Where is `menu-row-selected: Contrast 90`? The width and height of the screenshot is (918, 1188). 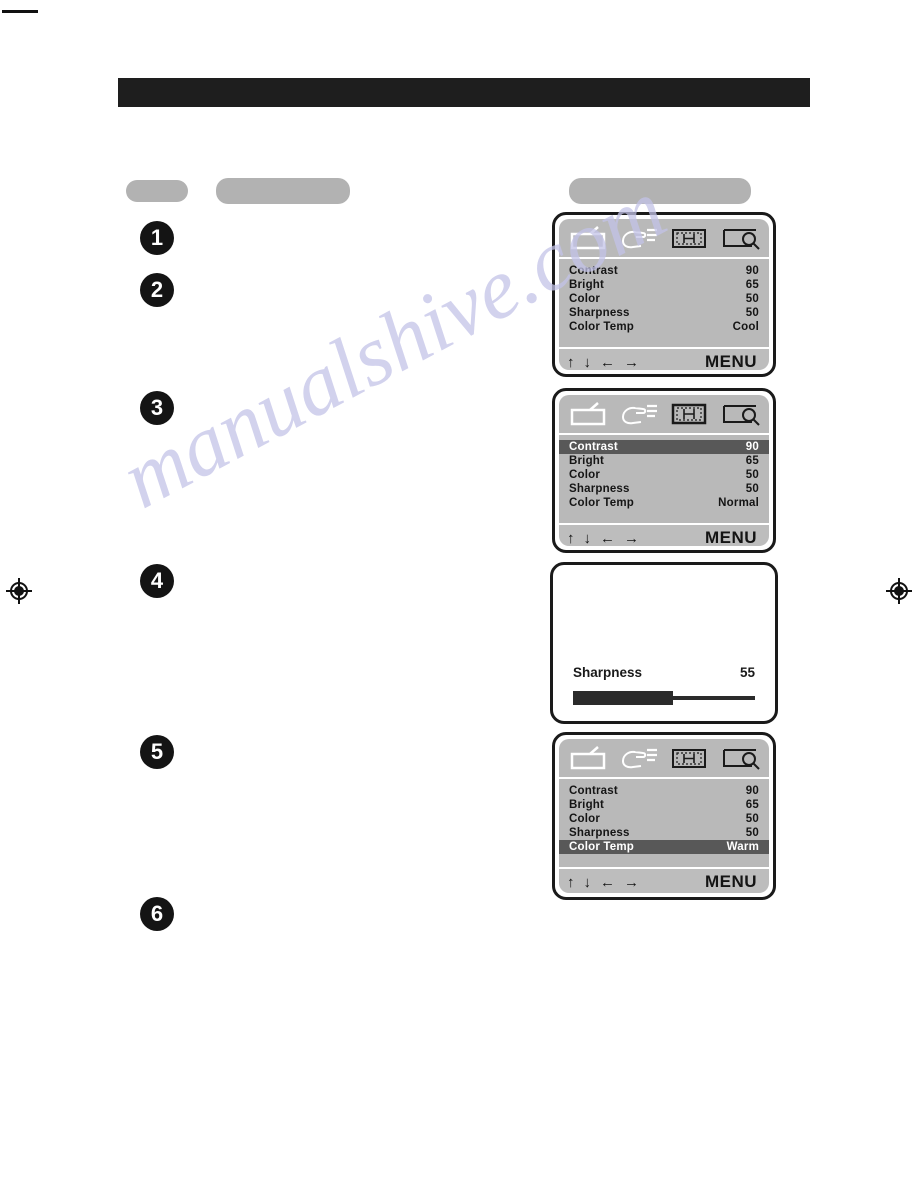
menu-row-selected: Contrast 90 is located at coordinates (664, 447).